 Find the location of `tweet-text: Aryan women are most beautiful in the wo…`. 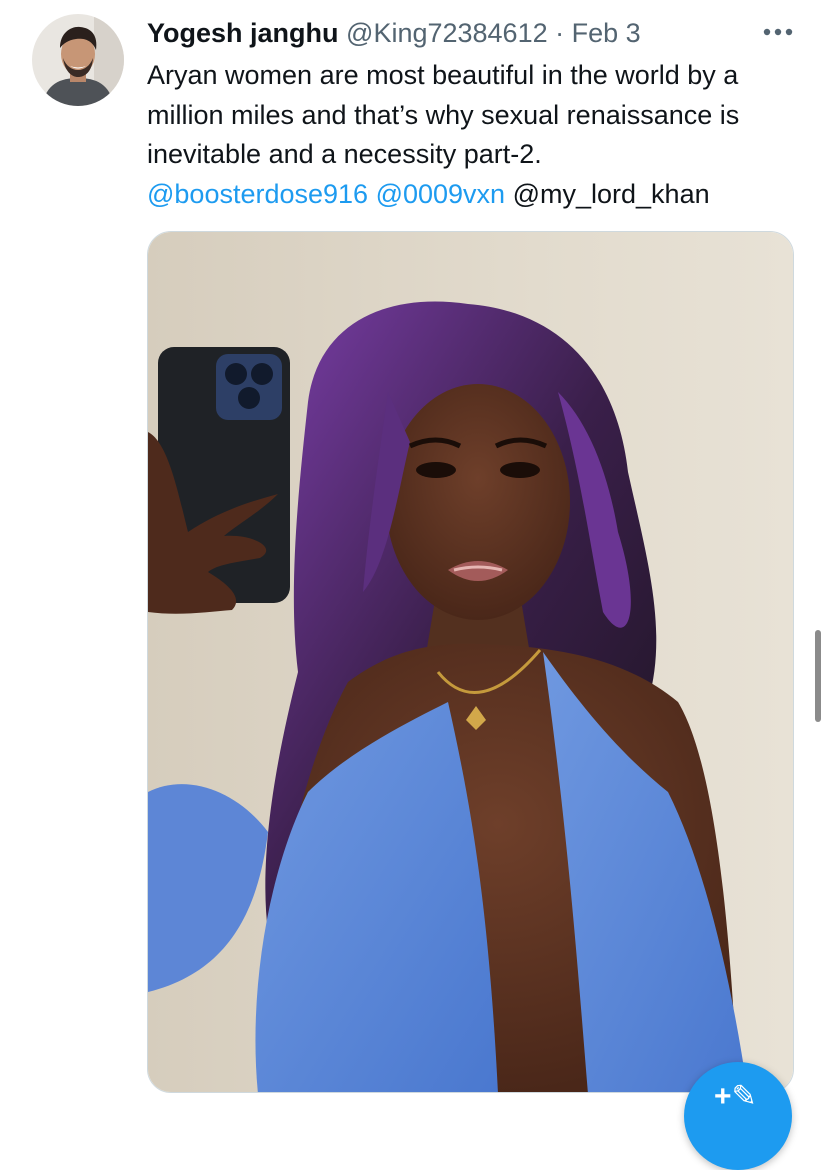

tweet-text: Aryan women are most beautiful in the wo… is located at coordinates (472, 135).